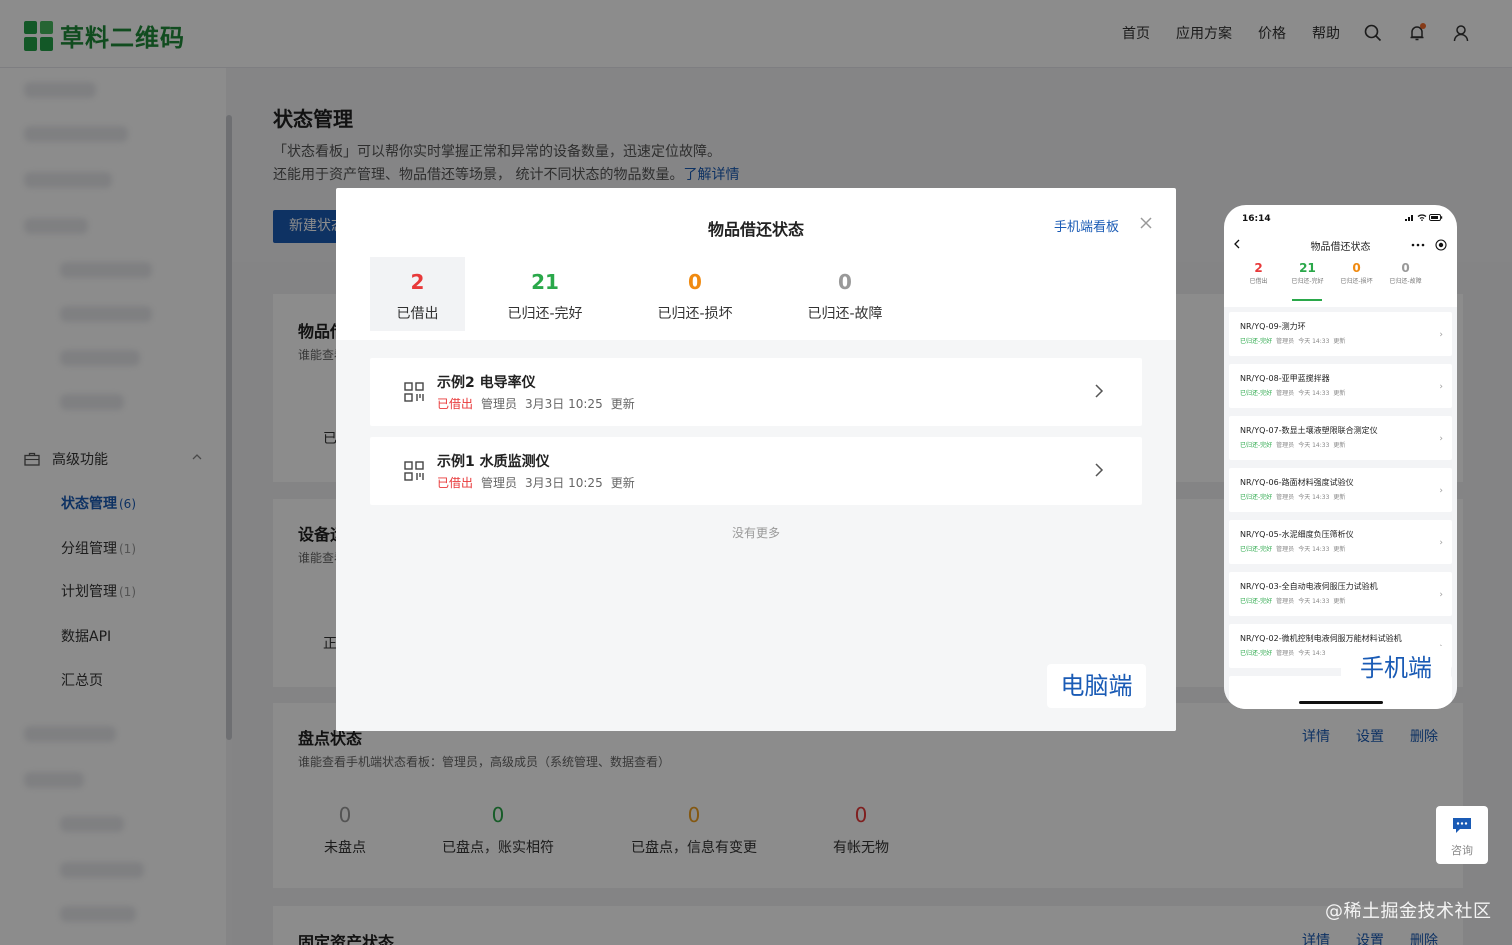  I want to click on chevron-right-icon, so click(1099, 391).